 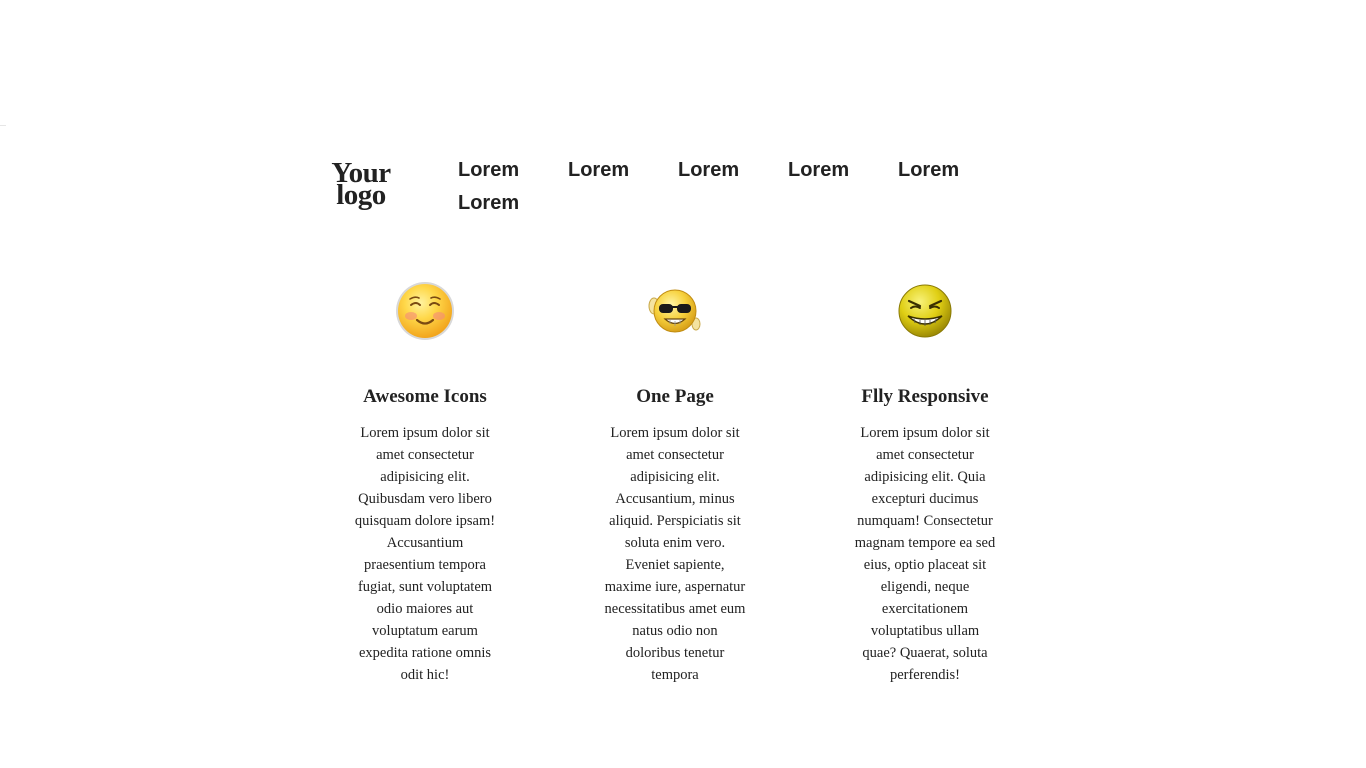 I want to click on nav-link-5: Lorem, so click(x=953, y=172).